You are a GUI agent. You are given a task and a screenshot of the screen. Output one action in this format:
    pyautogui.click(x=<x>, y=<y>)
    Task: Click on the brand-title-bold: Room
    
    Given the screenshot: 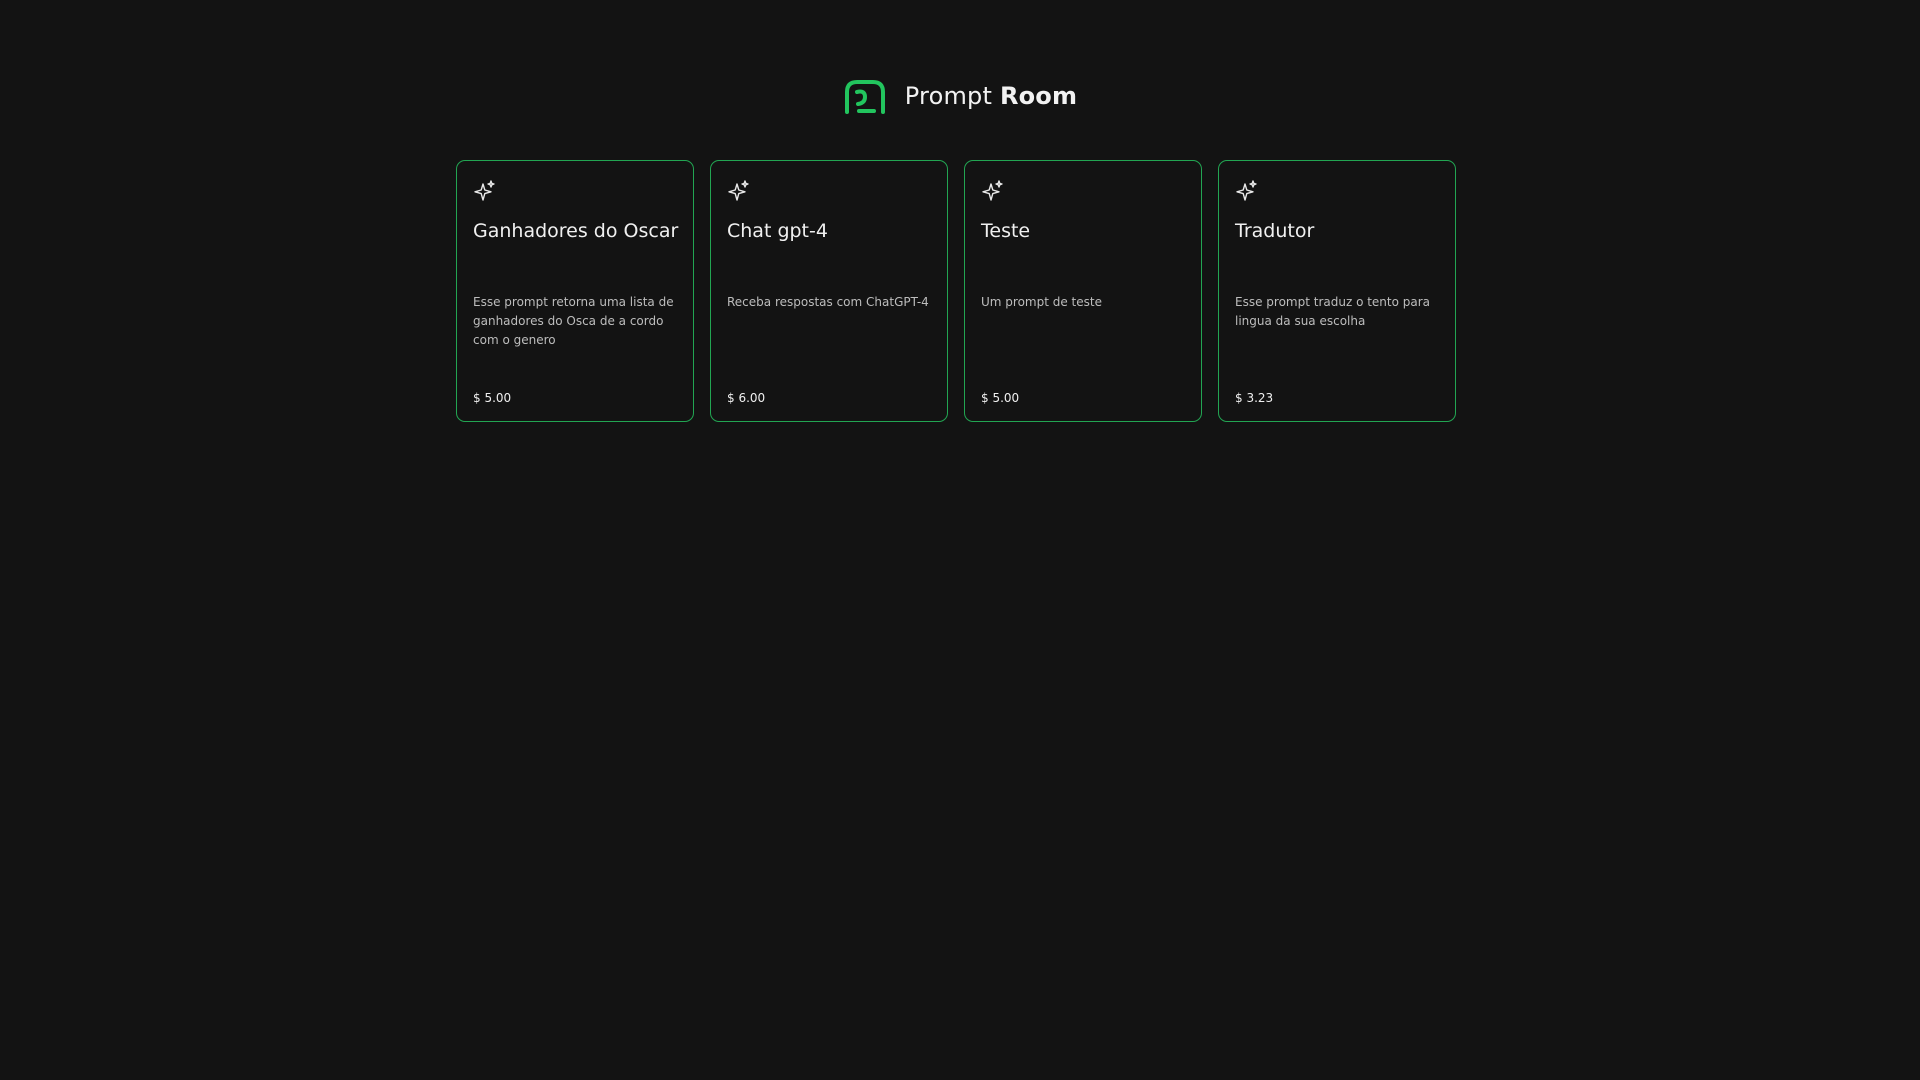 What is the action you would take?
    pyautogui.click(x=1038, y=96)
    